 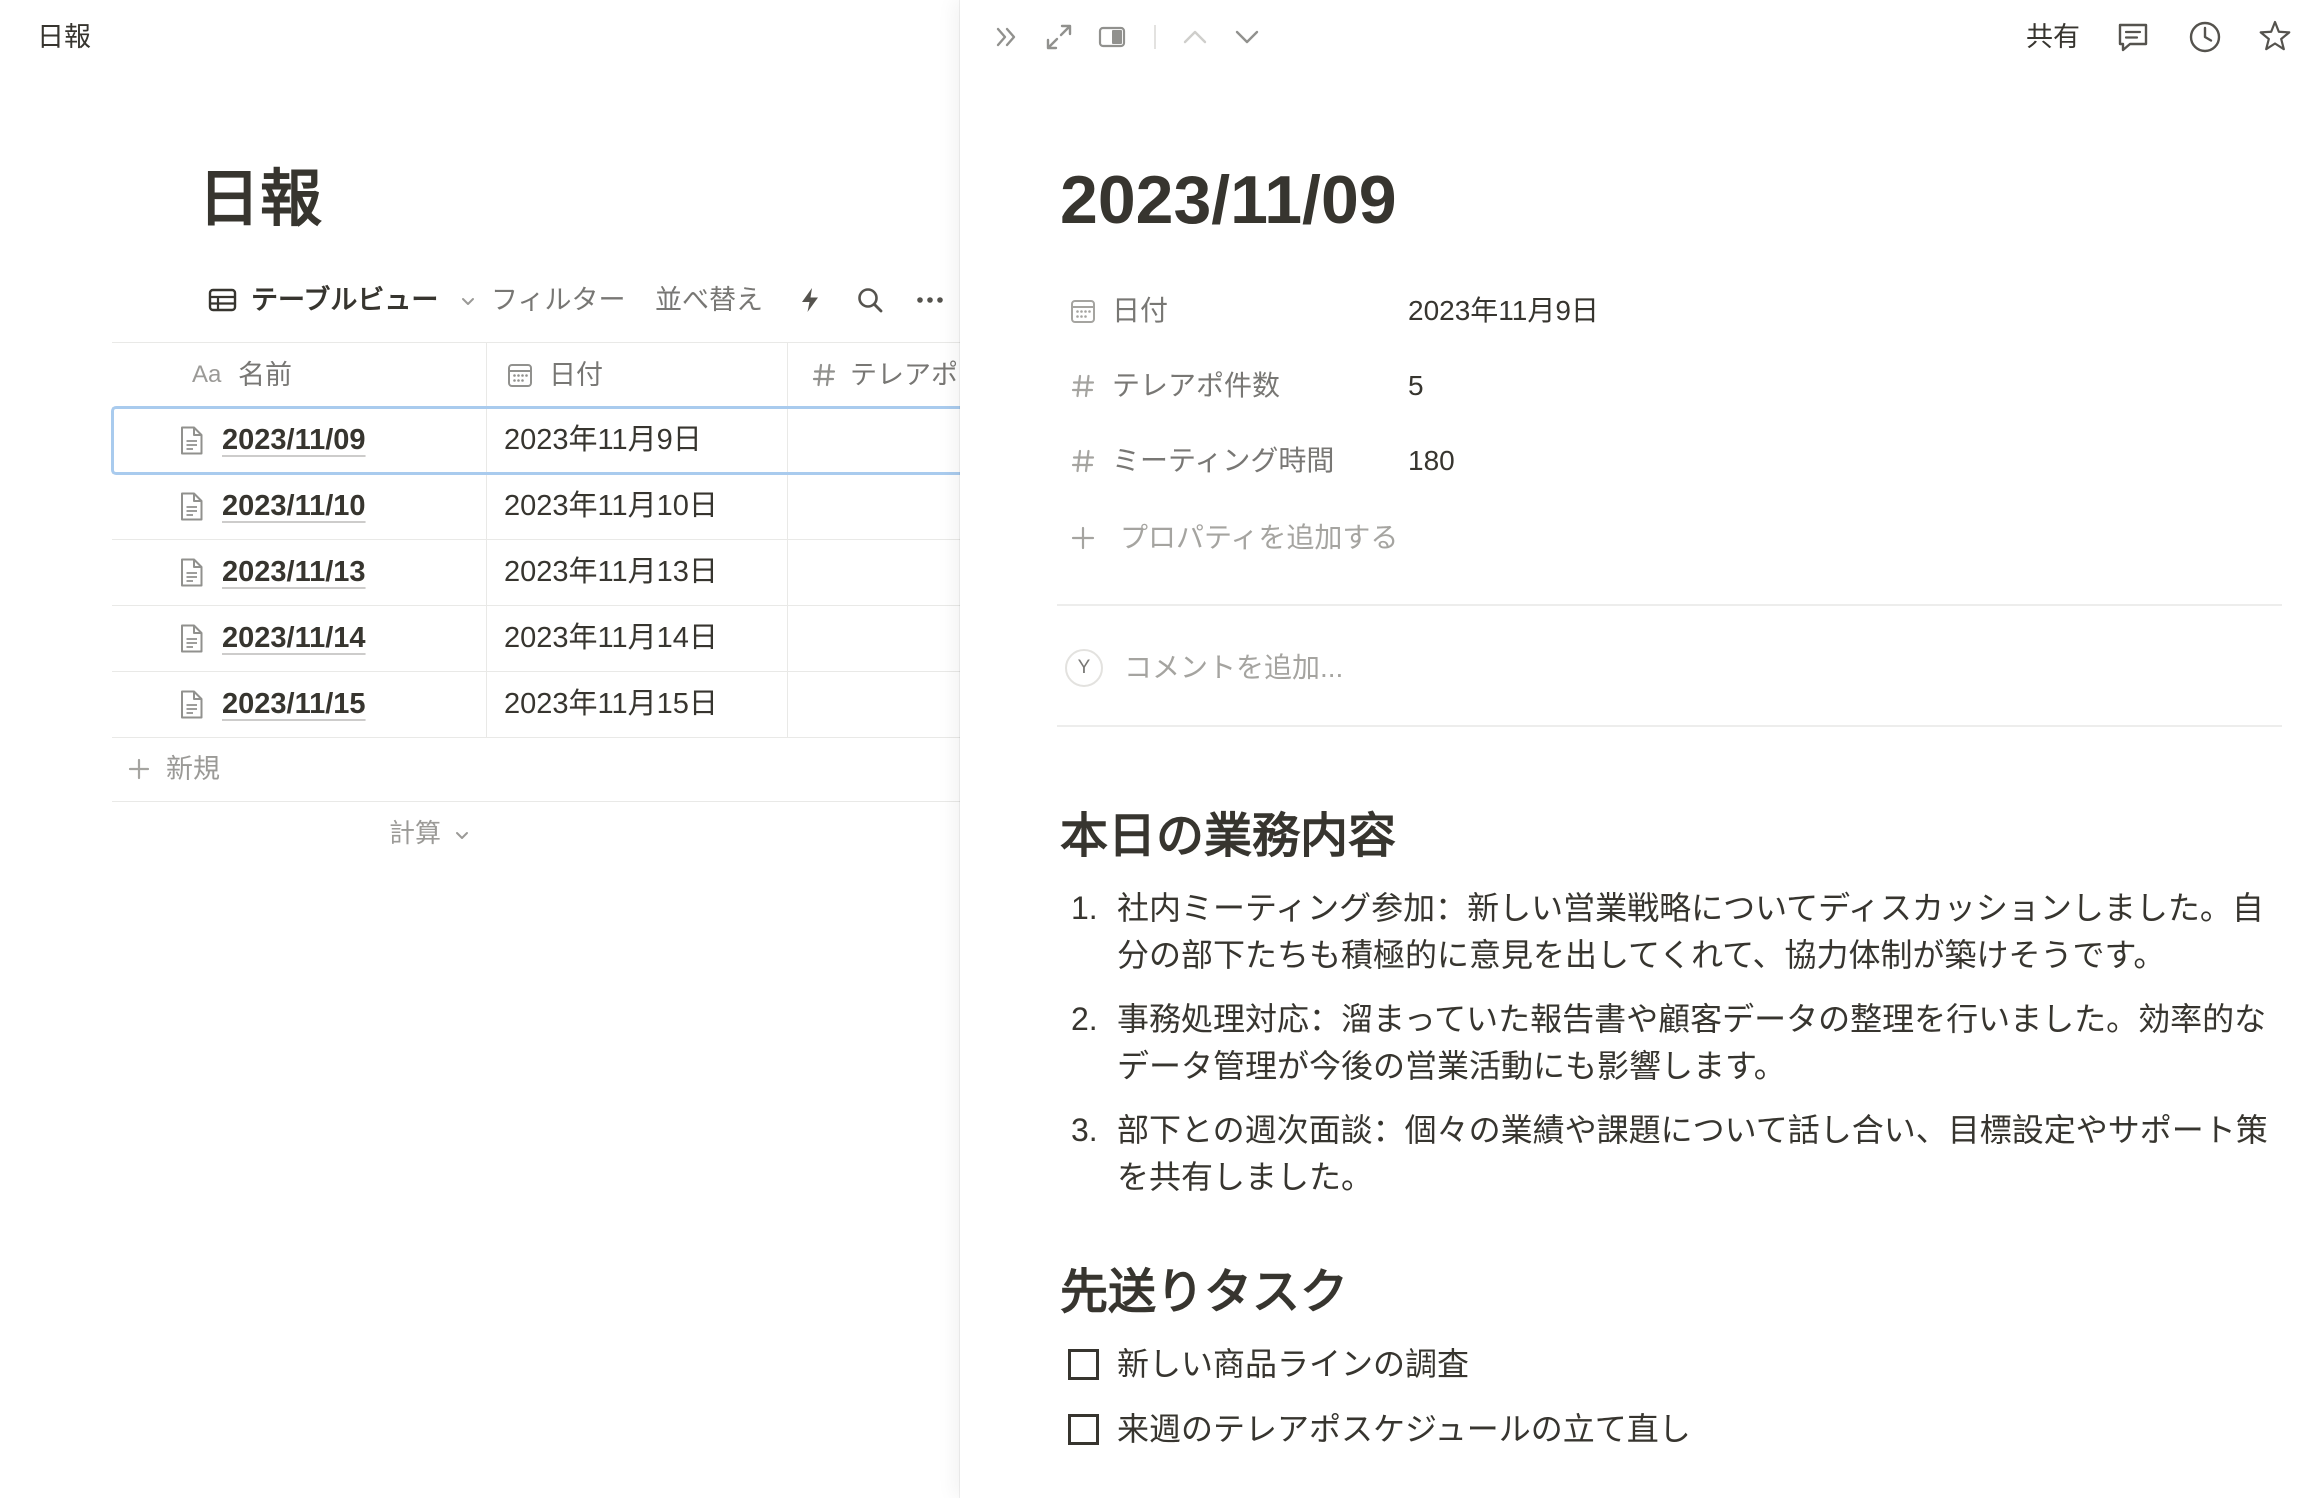 I want to click on date-value: 2023年11月14日, so click(x=611, y=638).